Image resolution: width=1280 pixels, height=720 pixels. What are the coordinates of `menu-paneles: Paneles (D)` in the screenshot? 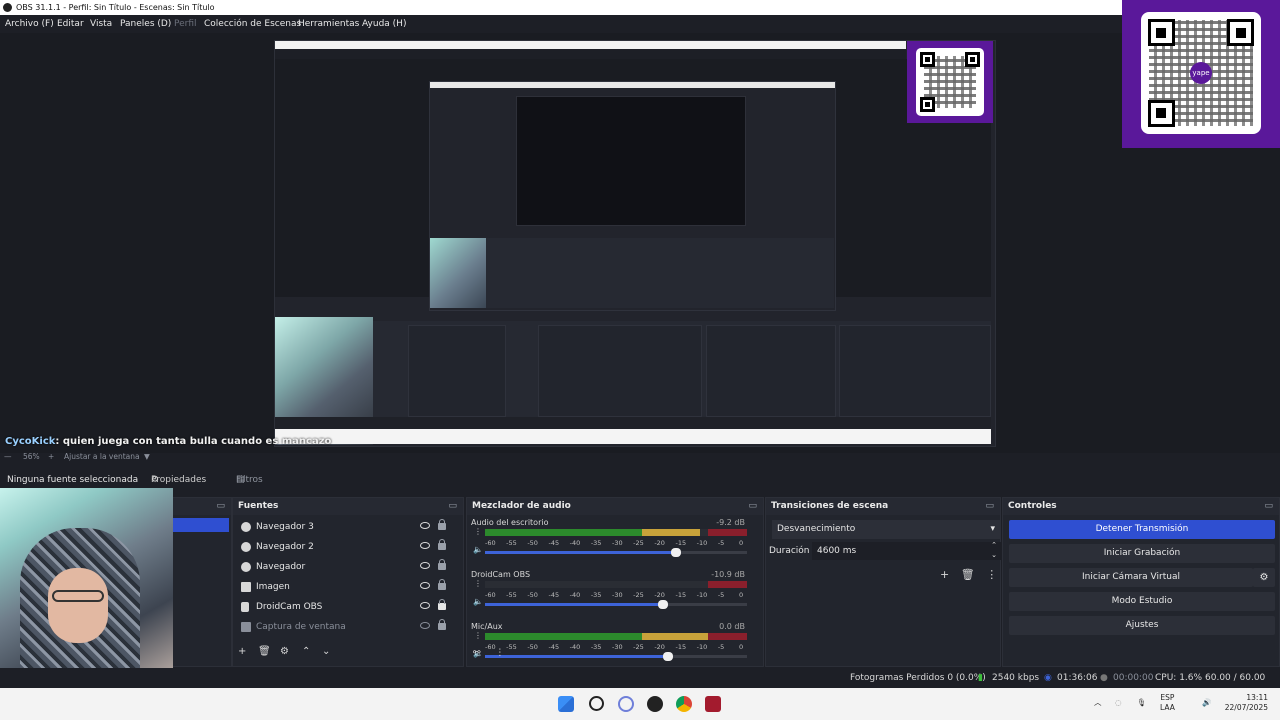 It's located at (145, 24).